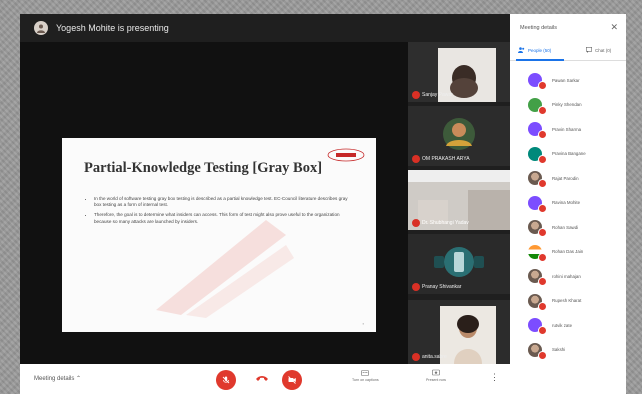 The image size is (642, 394). I want to click on tab-chat-label: Chat (0), so click(603, 50).